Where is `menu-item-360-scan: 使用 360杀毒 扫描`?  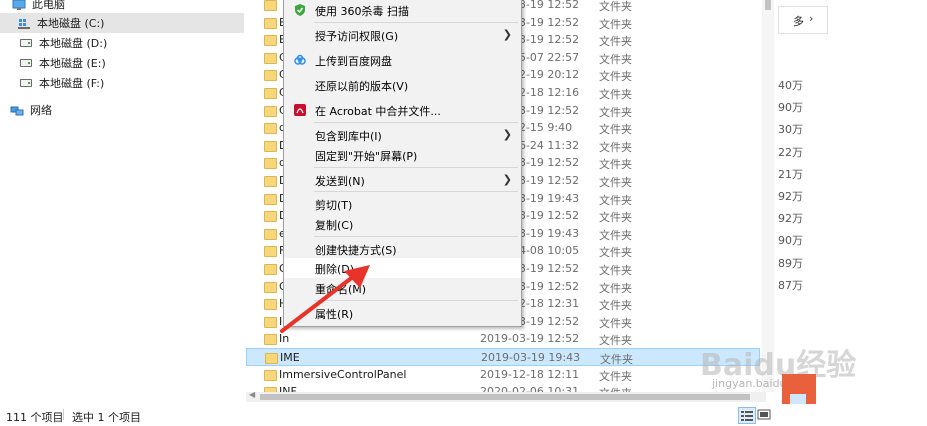 menu-item-360-scan: 使用 360杀毒 扫描 is located at coordinates (402, 10).